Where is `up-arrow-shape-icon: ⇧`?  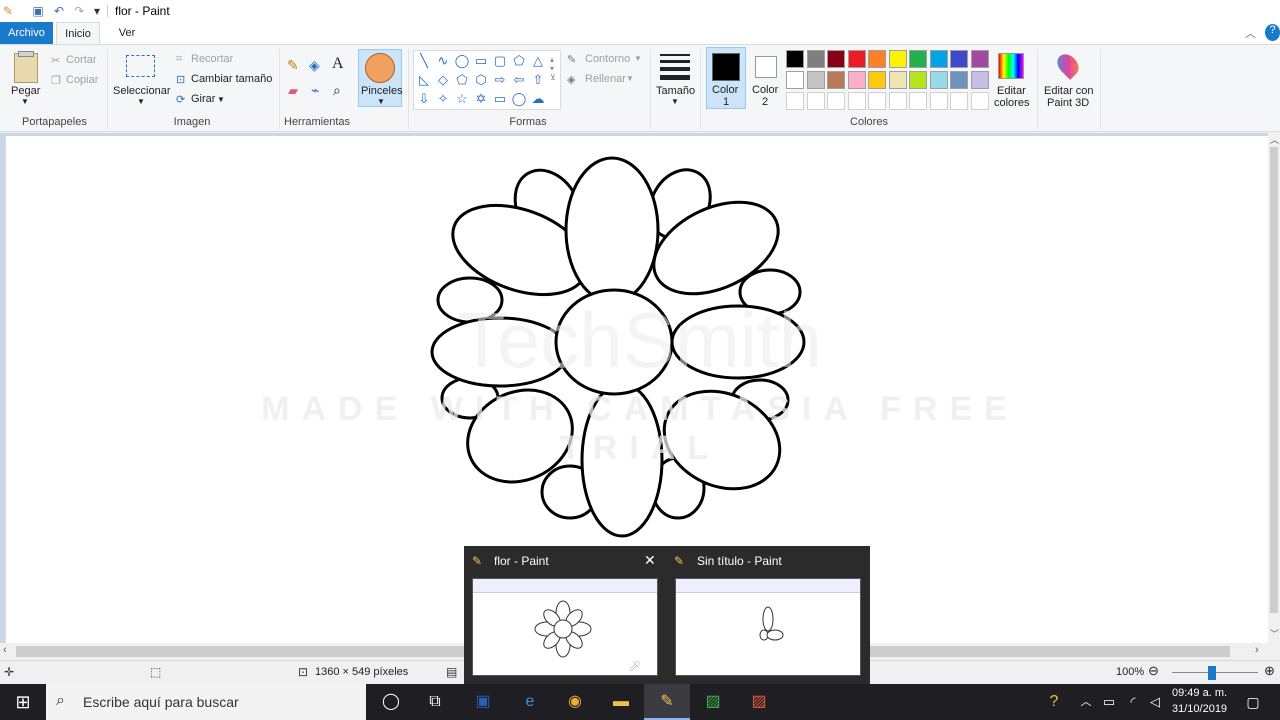
up-arrow-shape-icon: ⇧ is located at coordinates (538, 80).